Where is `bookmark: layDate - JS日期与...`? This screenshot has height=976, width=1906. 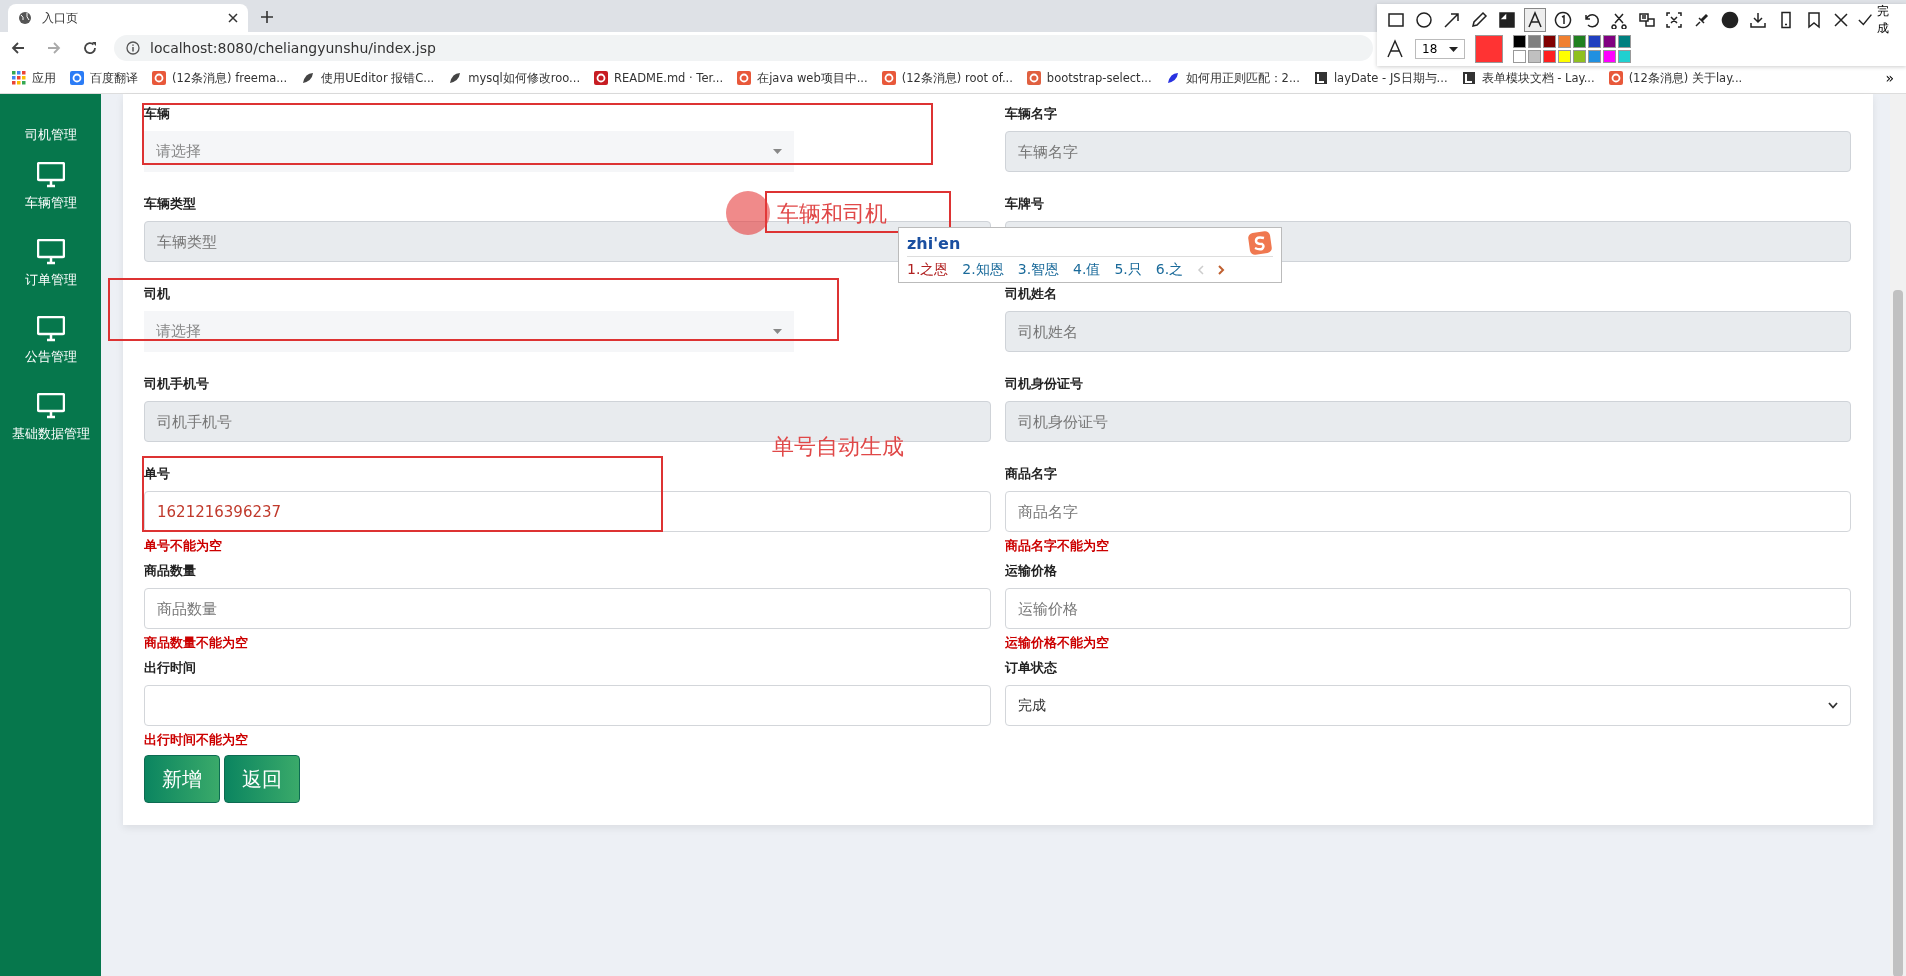 bookmark: layDate - JS日期与... is located at coordinates (1380, 78).